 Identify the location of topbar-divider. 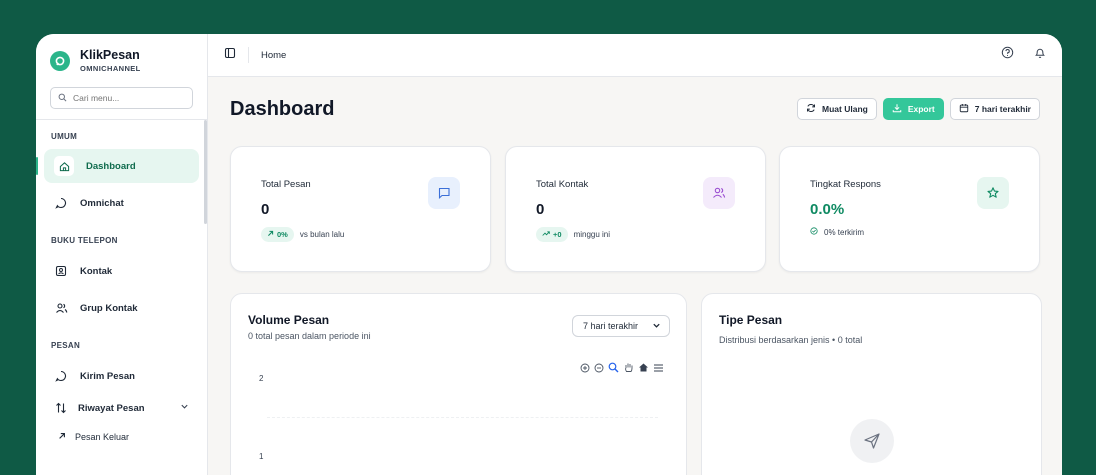
(248, 55).